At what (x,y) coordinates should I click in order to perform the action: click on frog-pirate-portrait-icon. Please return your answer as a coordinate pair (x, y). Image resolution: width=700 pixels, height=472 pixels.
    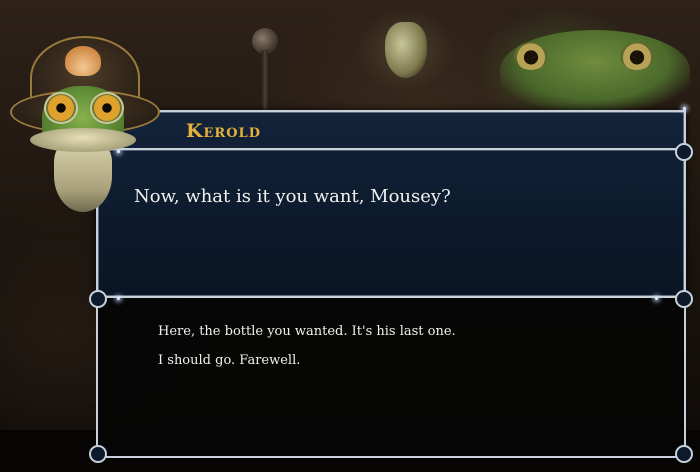
    Looking at the image, I should click on (84, 120).